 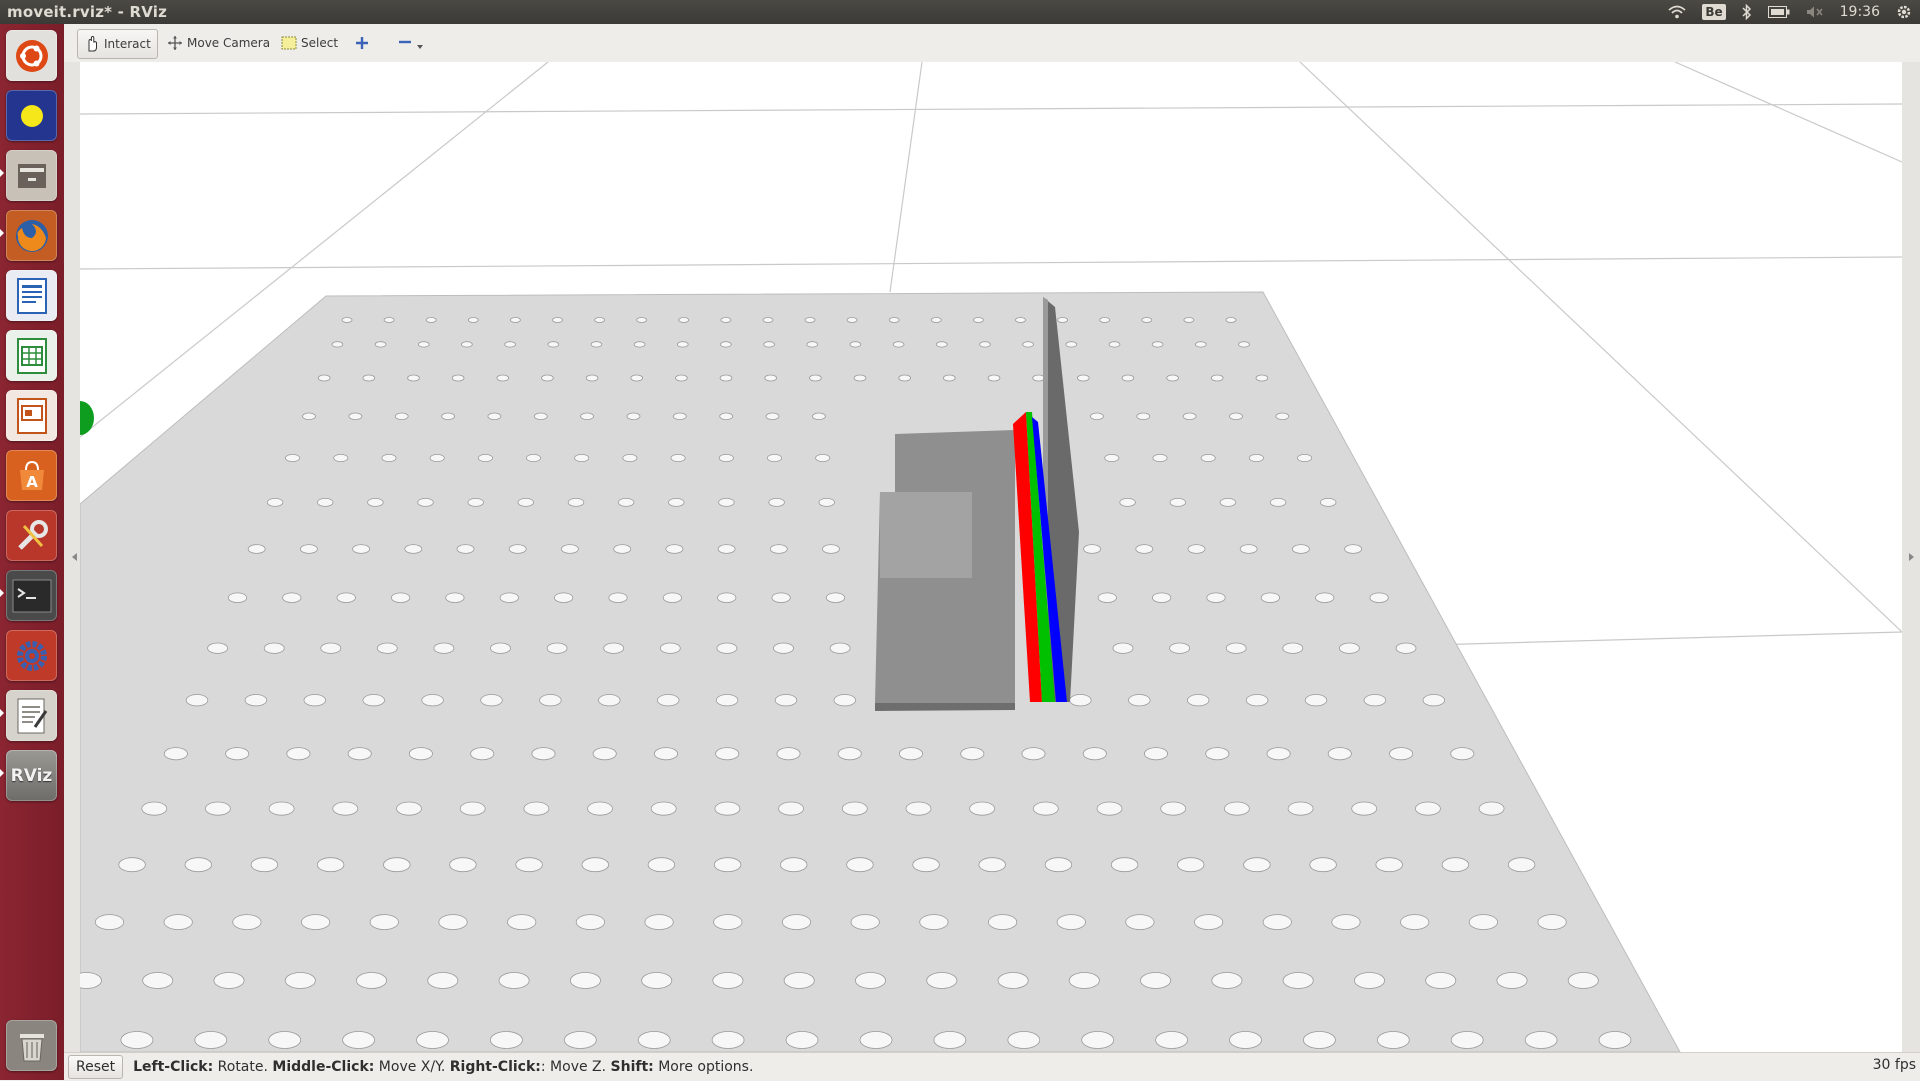 I want to click on left-dock-splitter, so click(x=72, y=557).